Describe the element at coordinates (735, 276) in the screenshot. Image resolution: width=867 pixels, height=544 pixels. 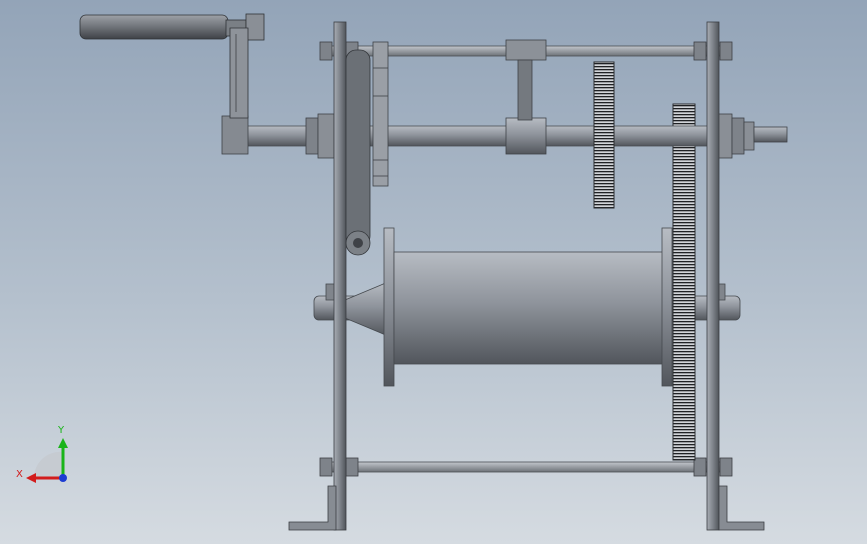
I see `right-side-plate` at that location.